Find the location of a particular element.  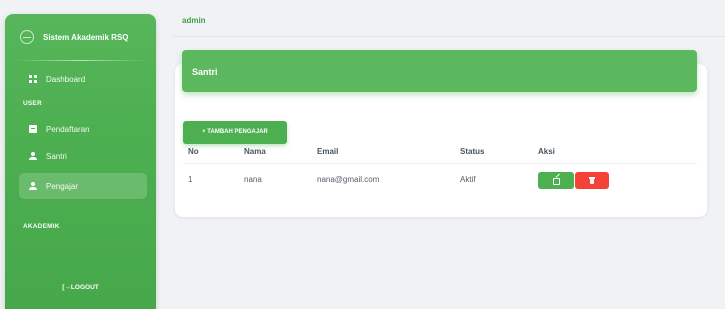

card-header: Santri is located at coordinates (439, 71).